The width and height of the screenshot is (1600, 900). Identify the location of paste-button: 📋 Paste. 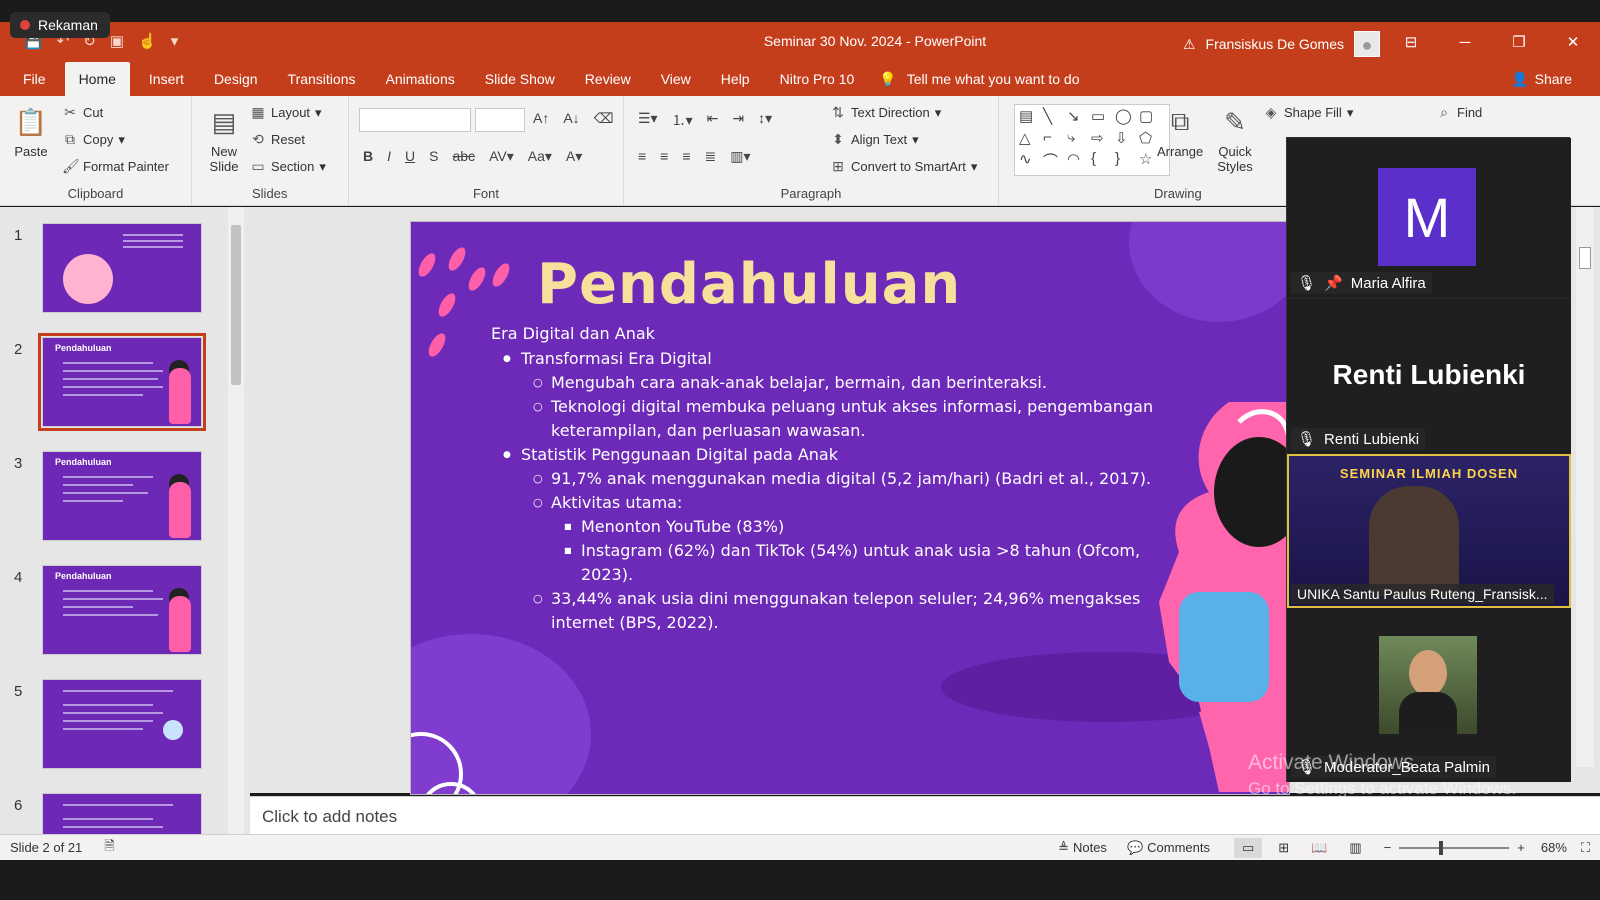
(31, 132).